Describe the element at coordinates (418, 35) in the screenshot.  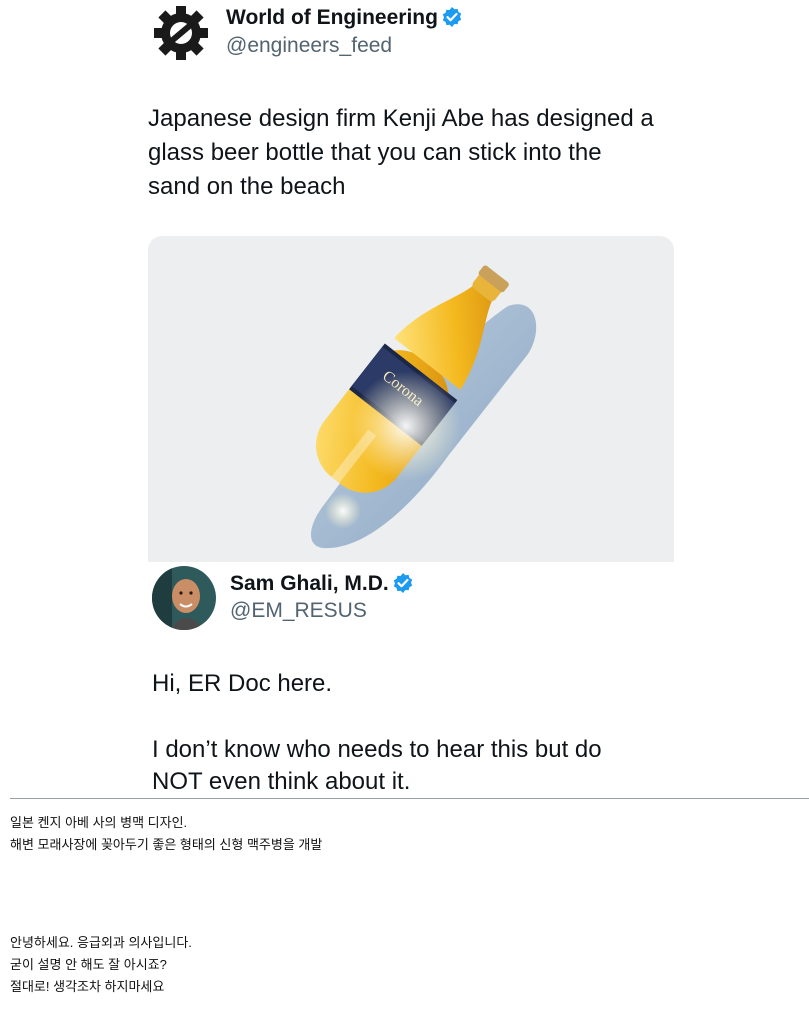
I see `tweet1-header: World of Engineering @engineers_feed` at that location.